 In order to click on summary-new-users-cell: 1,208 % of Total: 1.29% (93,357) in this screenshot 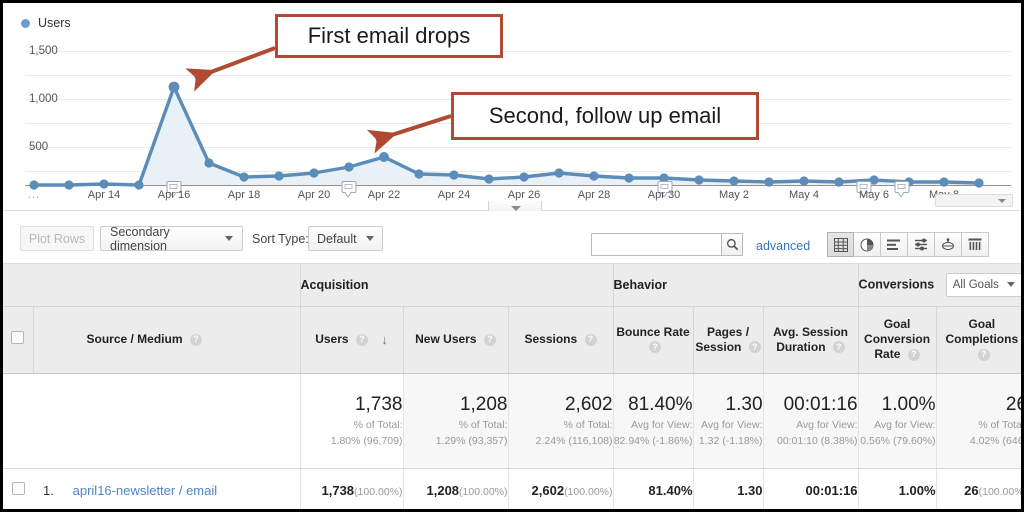, I will do `click(456, 421)`.